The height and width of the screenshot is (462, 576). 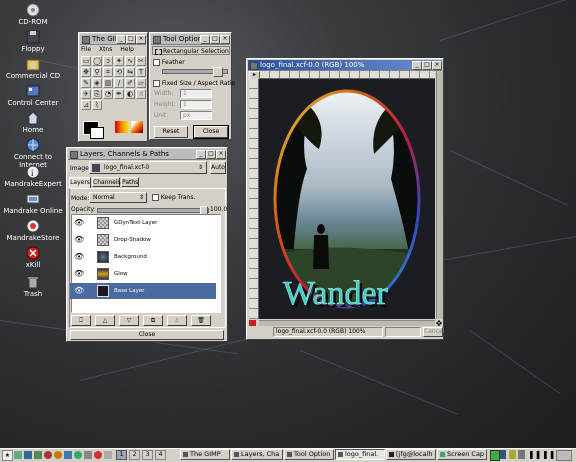 What do you see at coordinates (143, 240) in the screenshot?
I see `layer-row-drop-shadow: 👁 Drop-Shadow` at bounding box center [143, 240].